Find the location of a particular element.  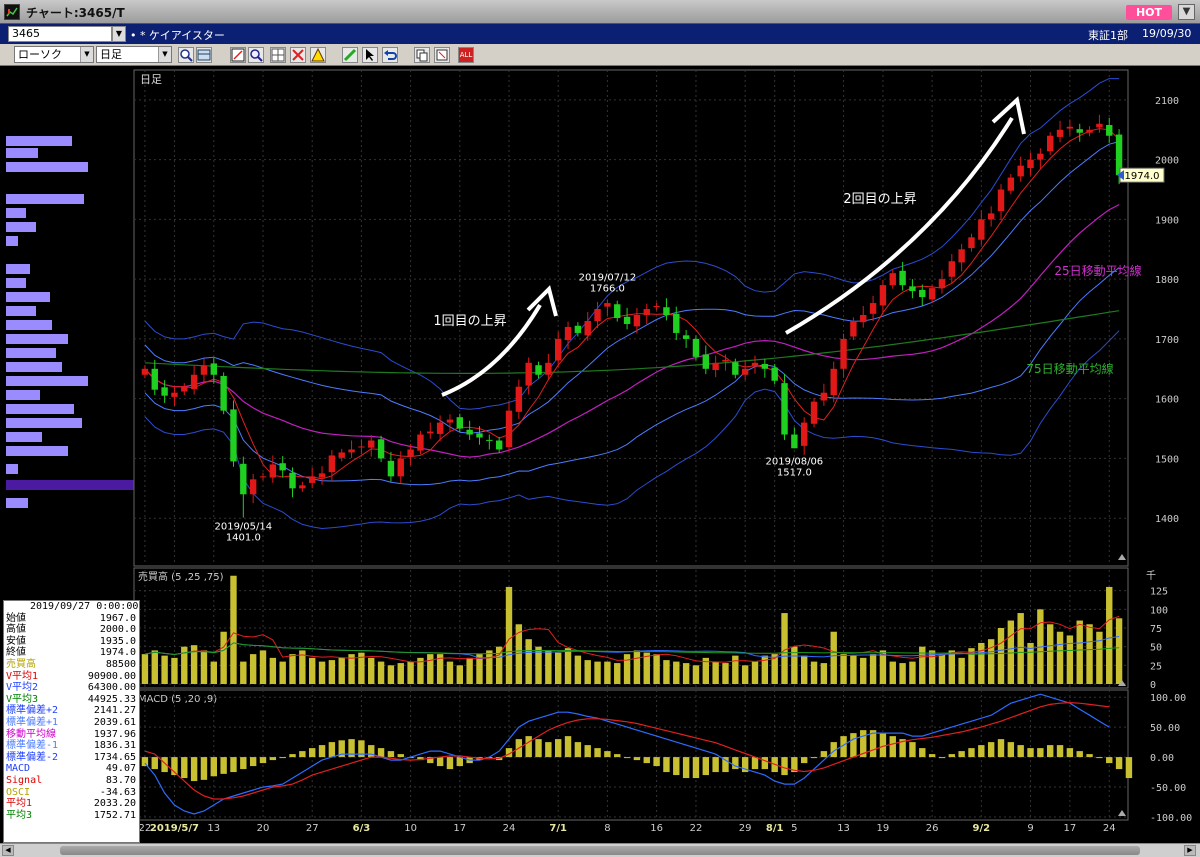

scroll-right-icon: ▶ is located at coordinates (1190, 850).